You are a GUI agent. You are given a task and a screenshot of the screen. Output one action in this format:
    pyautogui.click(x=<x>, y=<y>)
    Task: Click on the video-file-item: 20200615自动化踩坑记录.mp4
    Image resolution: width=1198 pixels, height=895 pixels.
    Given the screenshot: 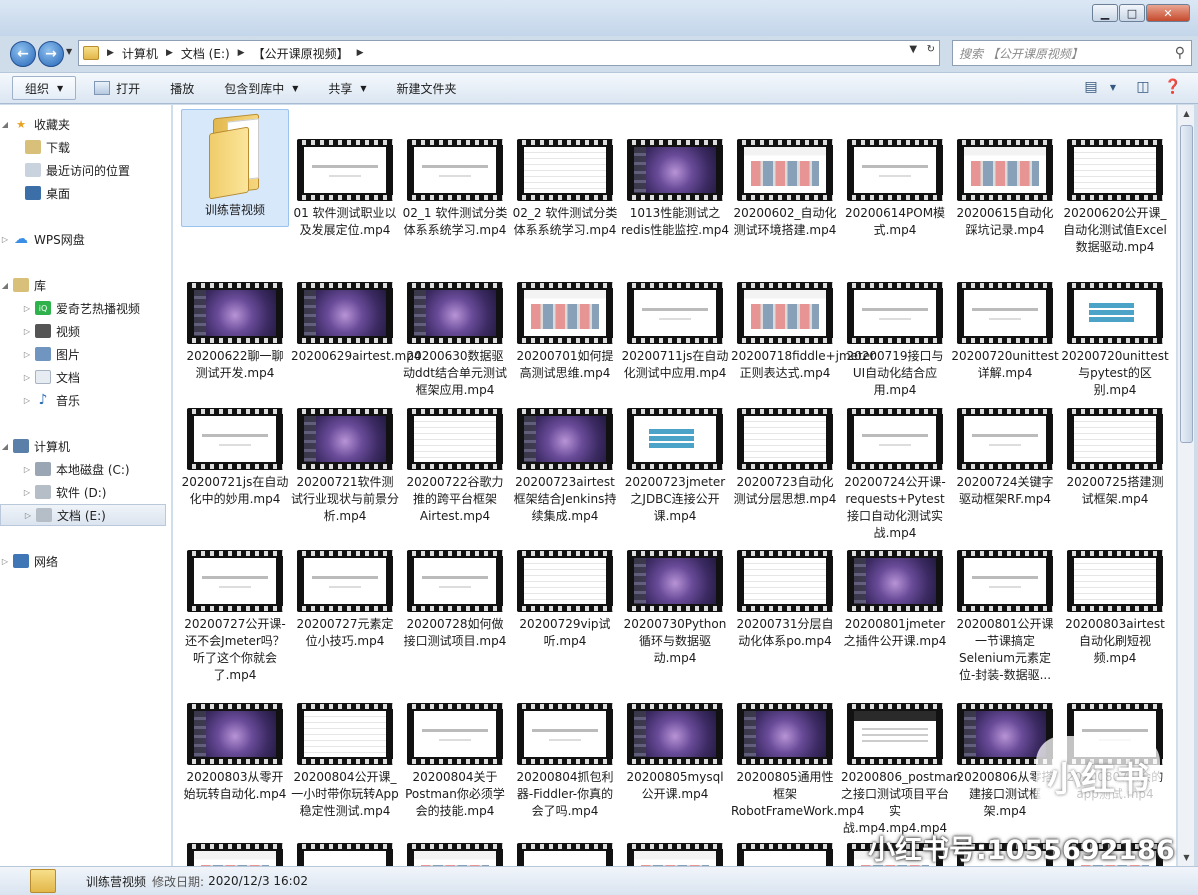 What is the action you would take?
    pyautogui.click(x=1005, y=174)
    